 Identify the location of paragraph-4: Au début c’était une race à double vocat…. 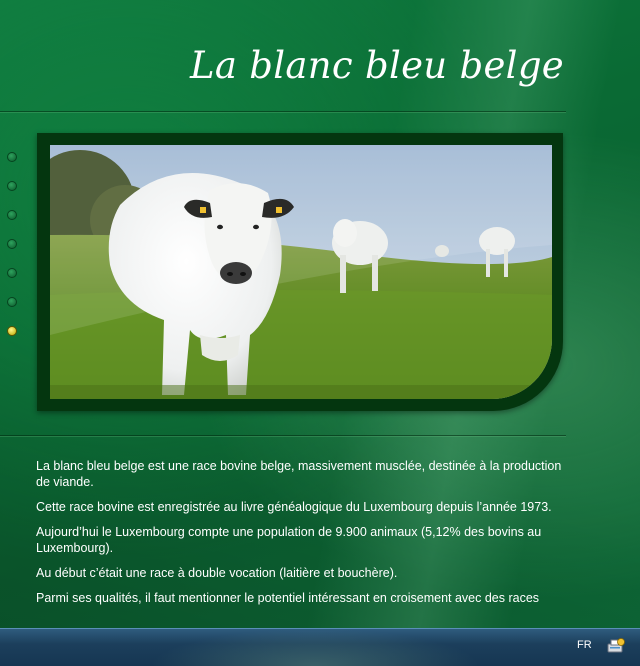
(217, 573).